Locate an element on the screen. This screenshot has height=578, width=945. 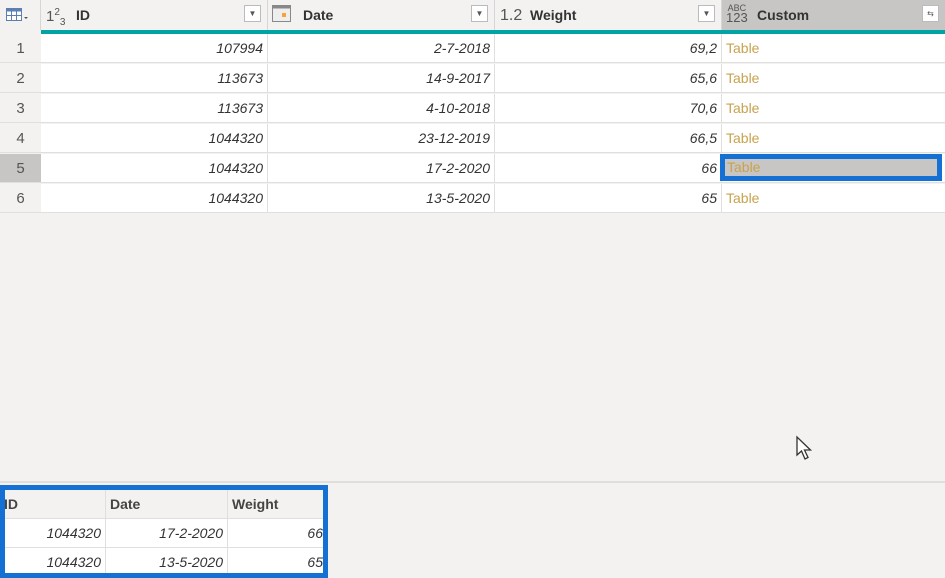
cell-weight: 66,5 is located at coordinates (608, 138).